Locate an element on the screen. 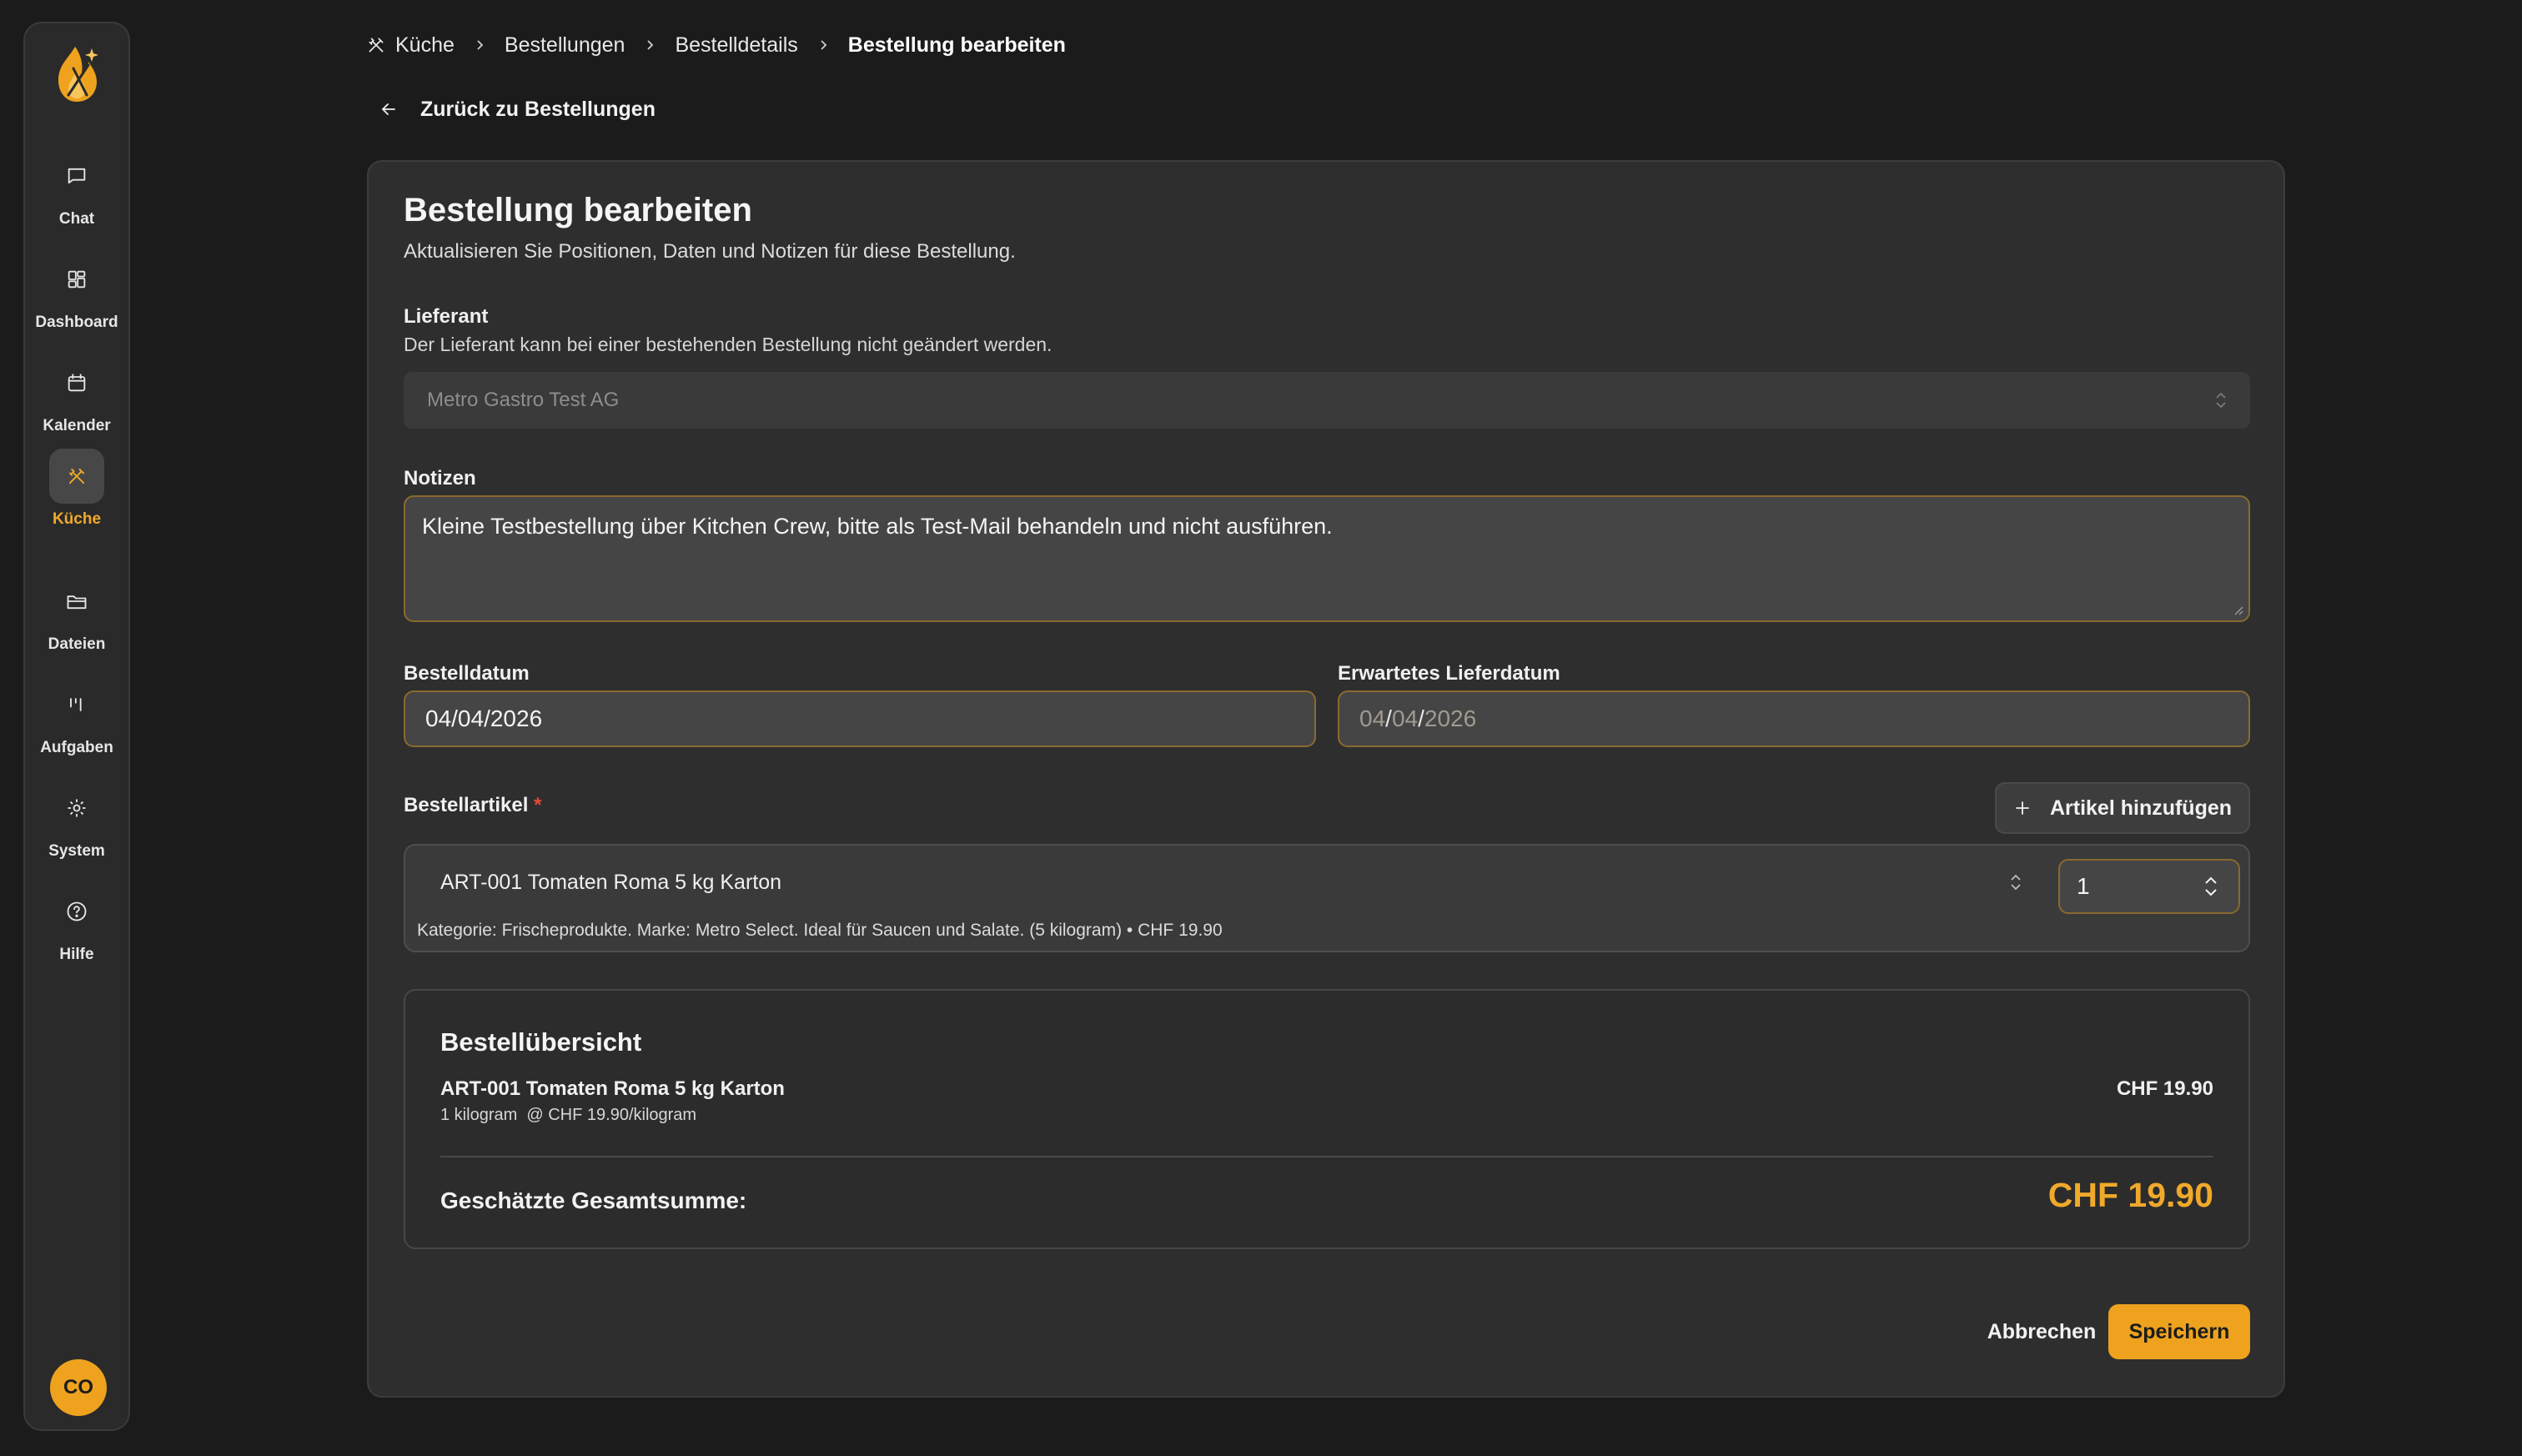 The image size is (2522, 1456). save-button: Speichern is located at coordinates (2179, 1331).